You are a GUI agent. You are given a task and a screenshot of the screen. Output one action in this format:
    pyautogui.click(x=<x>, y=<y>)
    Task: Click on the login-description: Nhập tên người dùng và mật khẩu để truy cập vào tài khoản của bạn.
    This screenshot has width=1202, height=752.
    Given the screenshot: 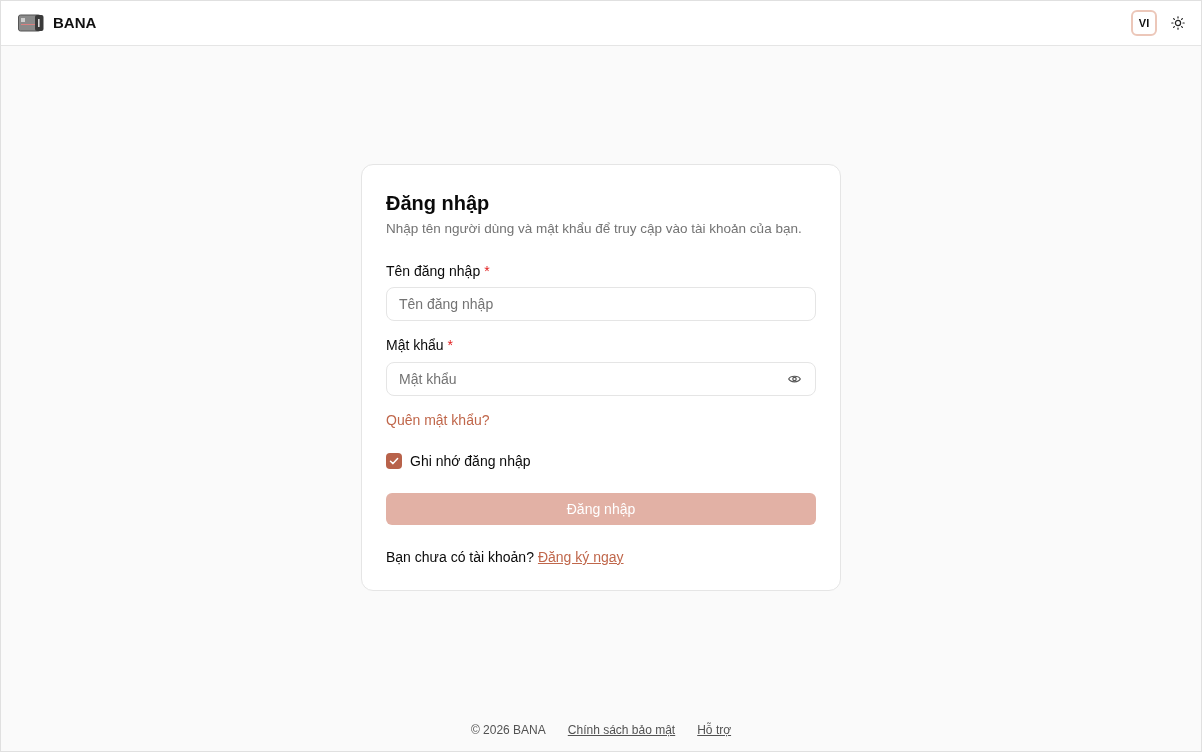 What is the action you would take?
    pyautogui.click(x=594, y=229)
    